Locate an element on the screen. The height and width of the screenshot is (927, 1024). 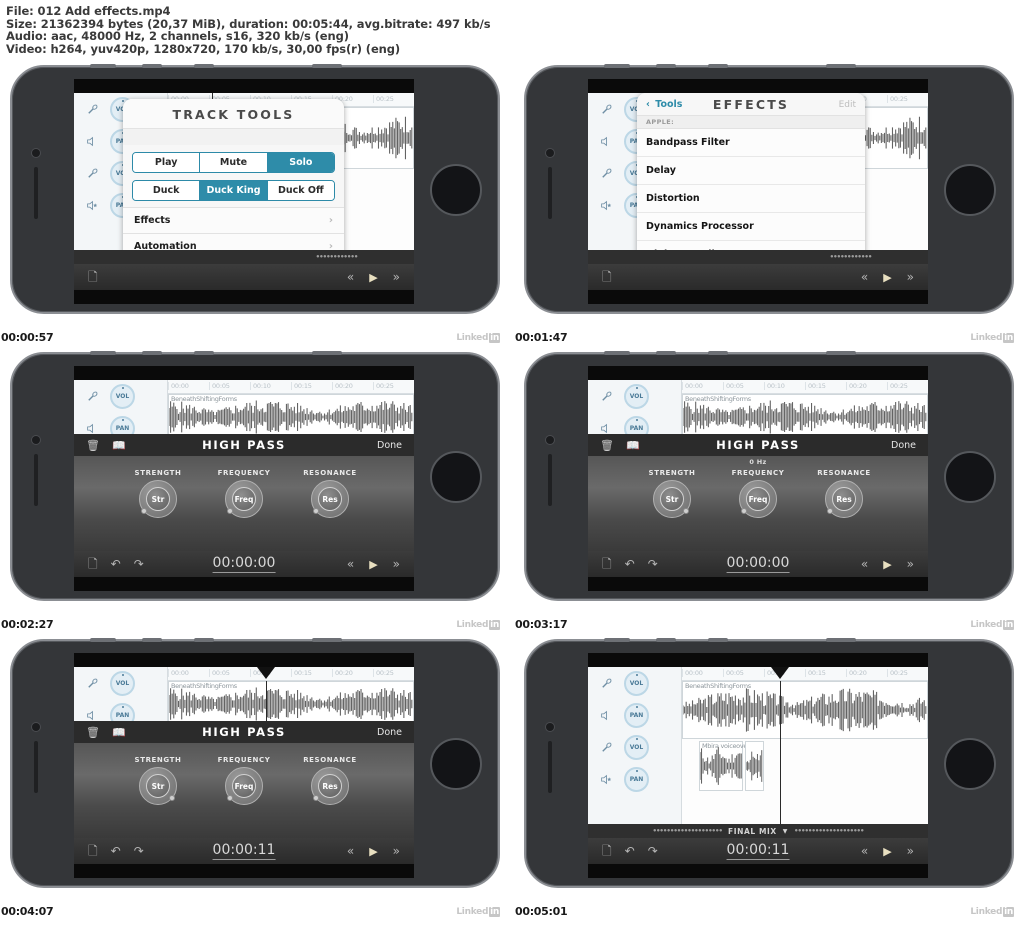
duck-mode-segmented: Duck Duck King Duck Off is located at coordinates (233, 191).